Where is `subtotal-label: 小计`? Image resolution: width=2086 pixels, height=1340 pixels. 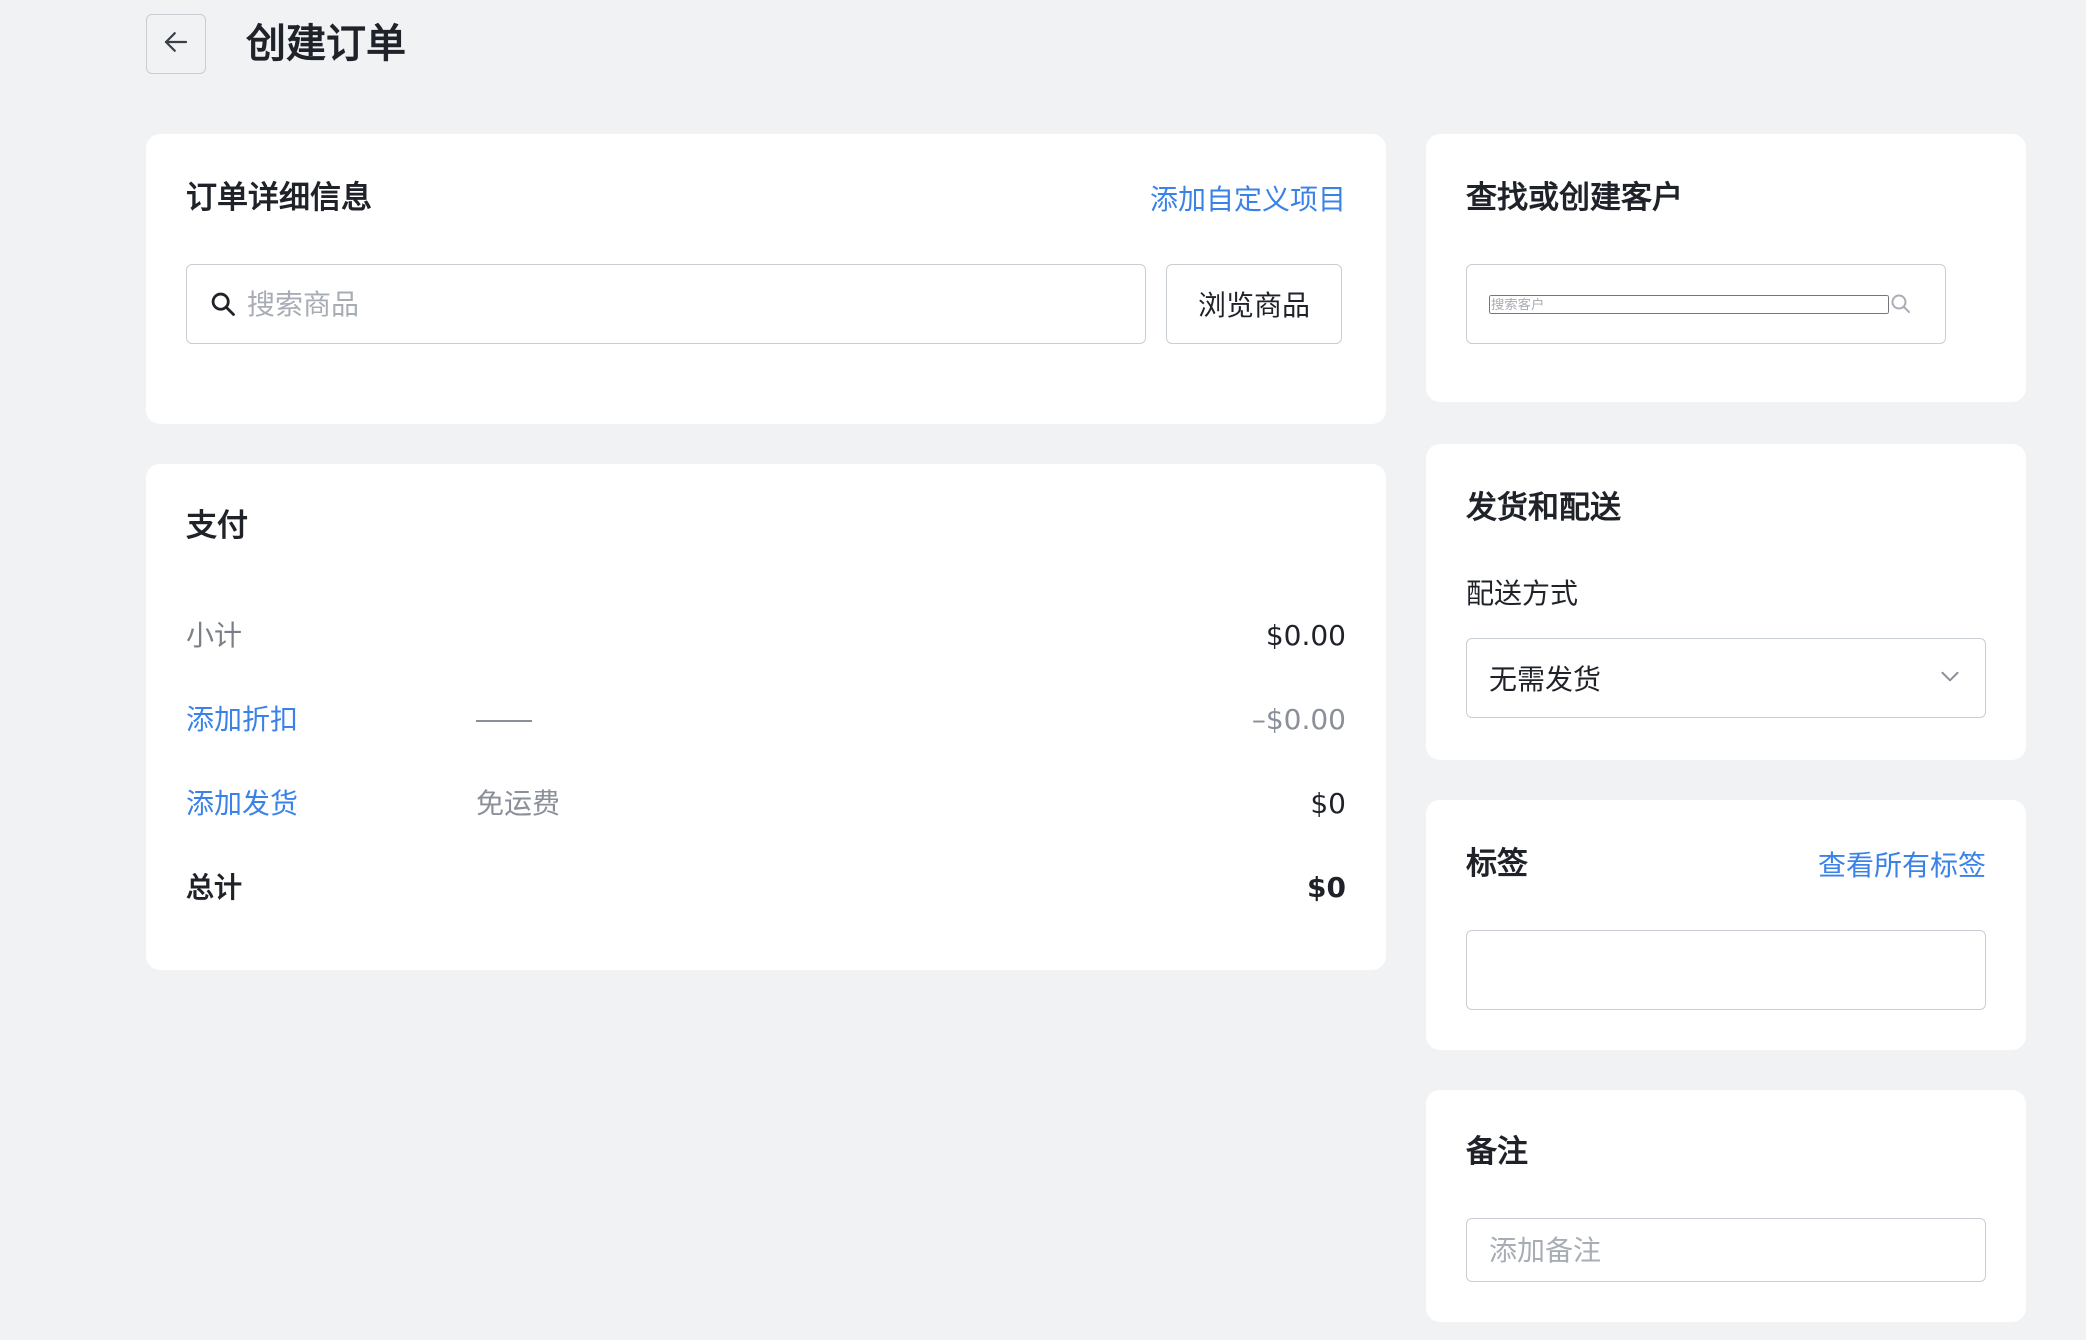
subtotal-label: 小计 is located at coordinates (214, 635).